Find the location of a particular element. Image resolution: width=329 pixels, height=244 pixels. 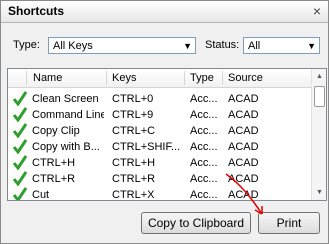

table-row: Copy Clip CTRL+C Acc... ACAD is located at coordinates (159, 131).